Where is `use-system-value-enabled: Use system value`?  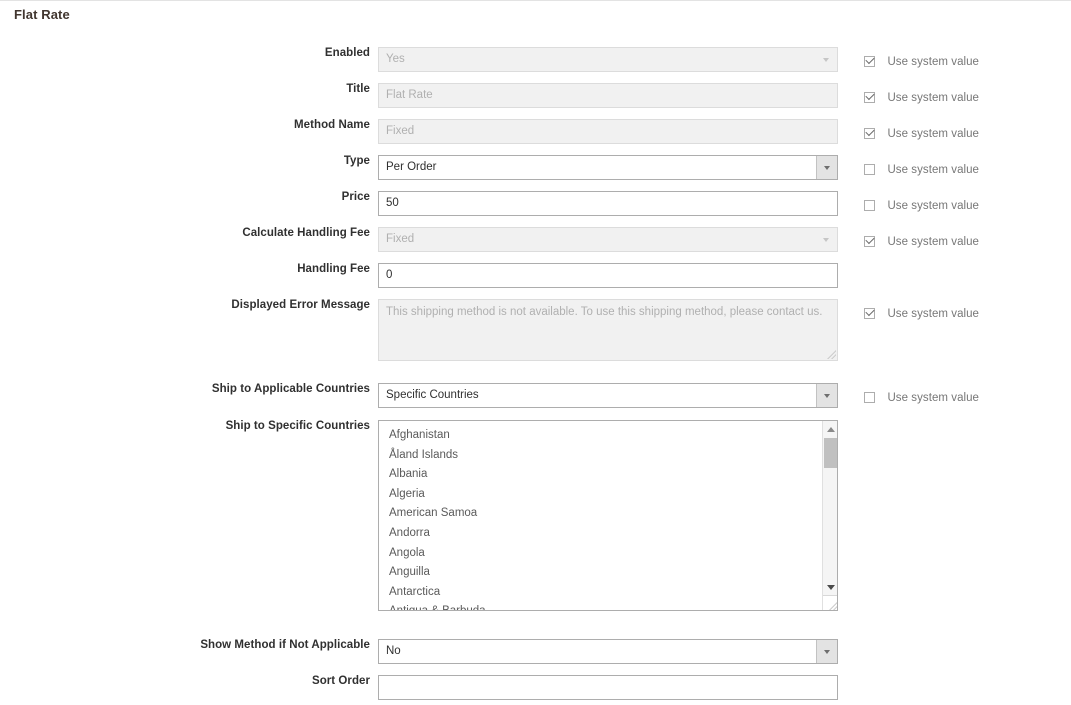 use-system-value-enabled: Use system value is located at coordinates (921, 61).